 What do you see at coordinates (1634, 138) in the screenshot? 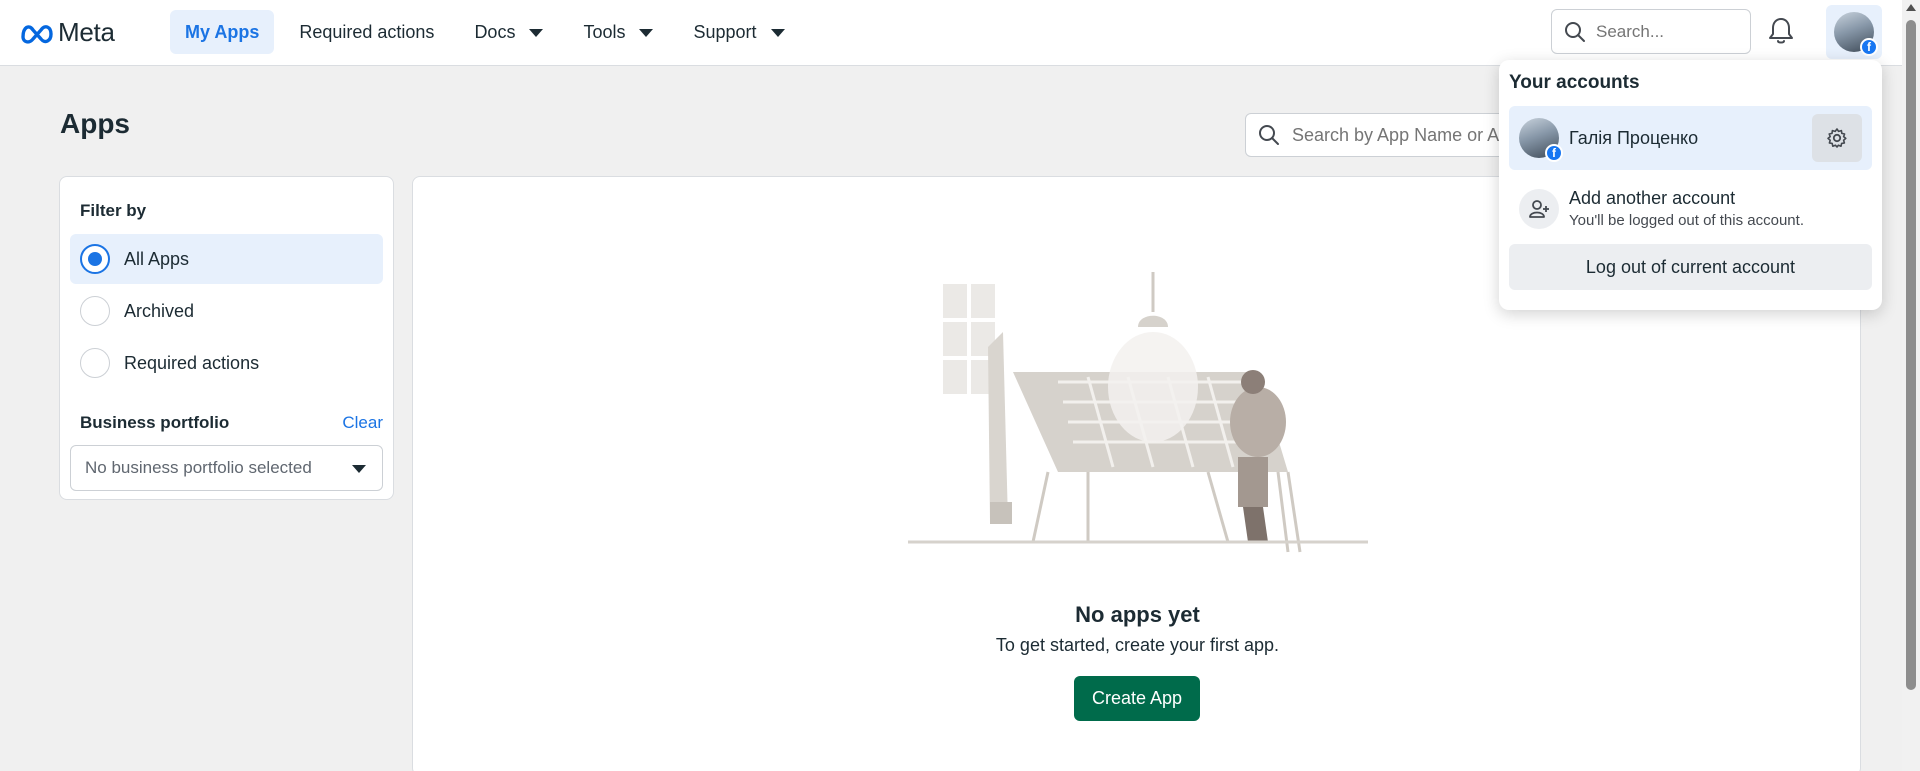
I see `account-name: Галія Проценко` at bounding box center [1634, 138].